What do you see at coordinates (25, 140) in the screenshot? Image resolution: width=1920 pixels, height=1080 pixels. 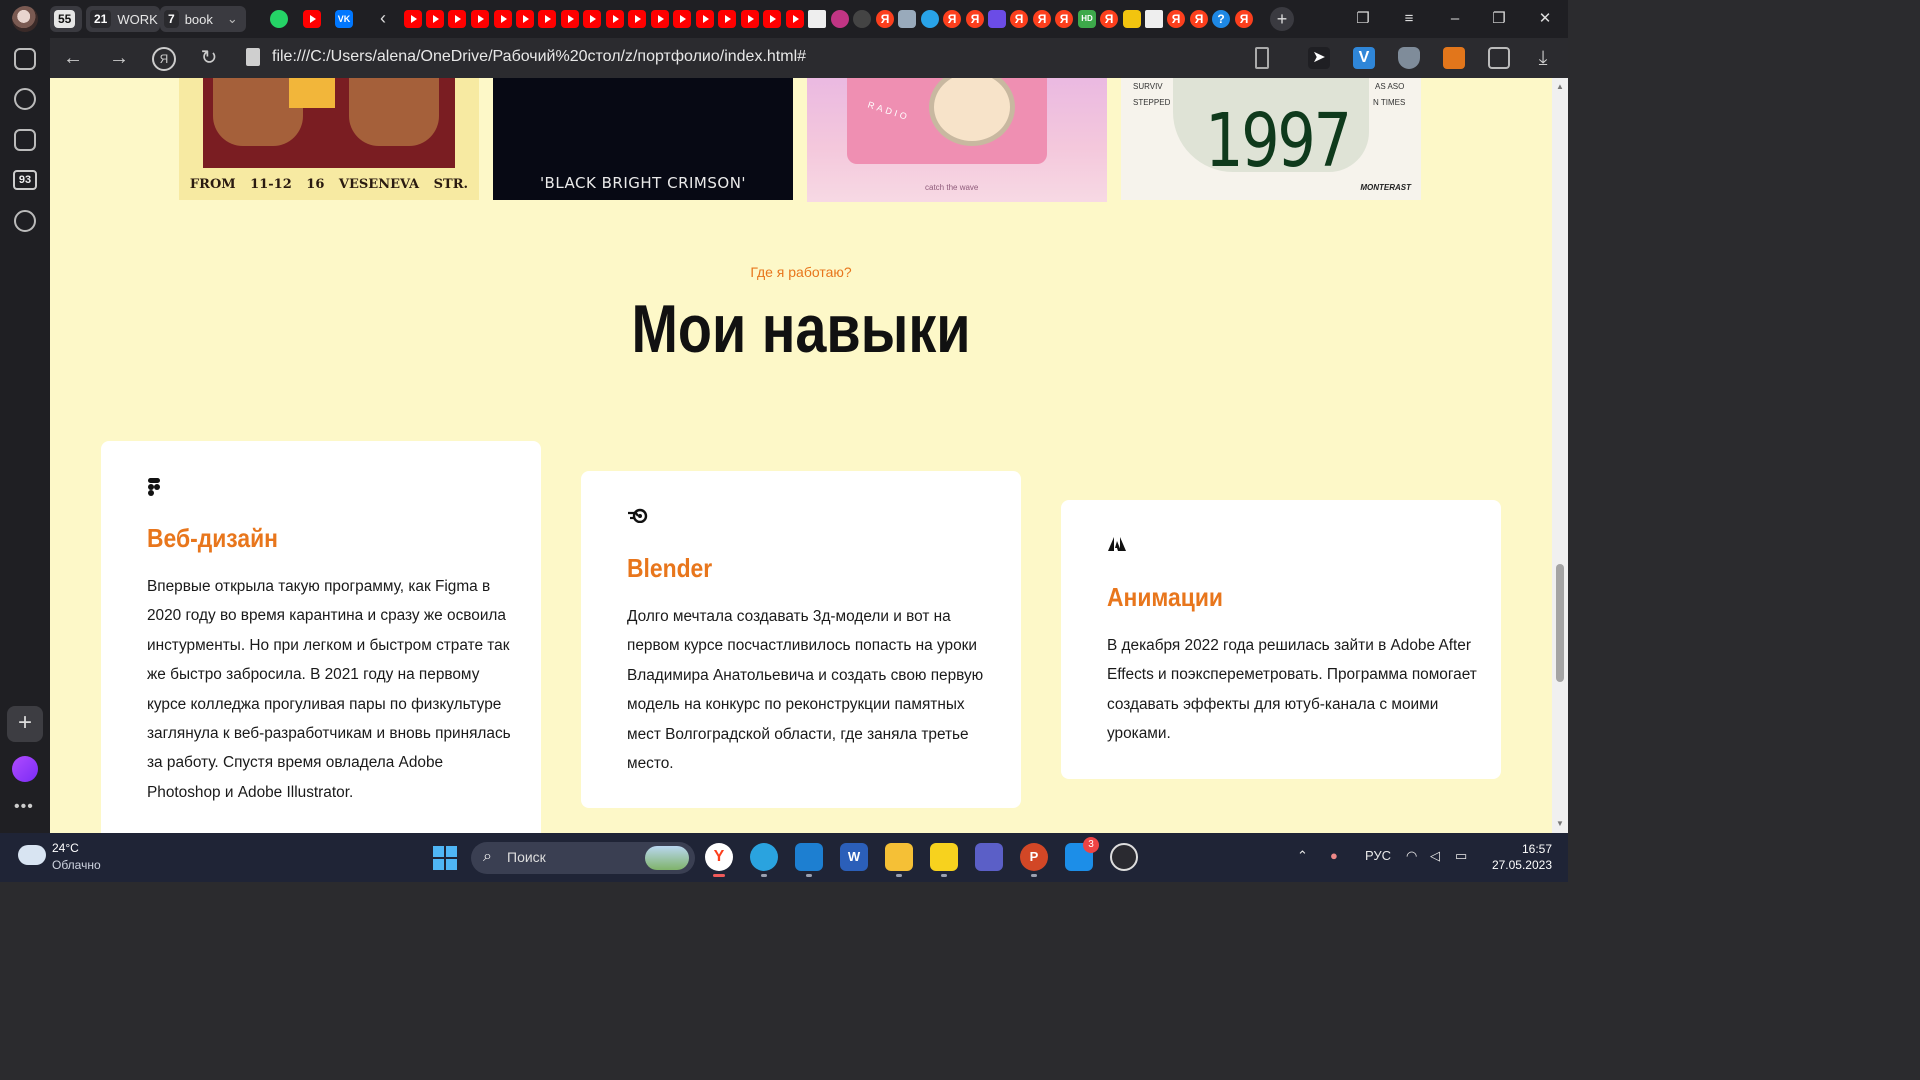 I see `screenshot-icon` at bounding box center [25, 140].